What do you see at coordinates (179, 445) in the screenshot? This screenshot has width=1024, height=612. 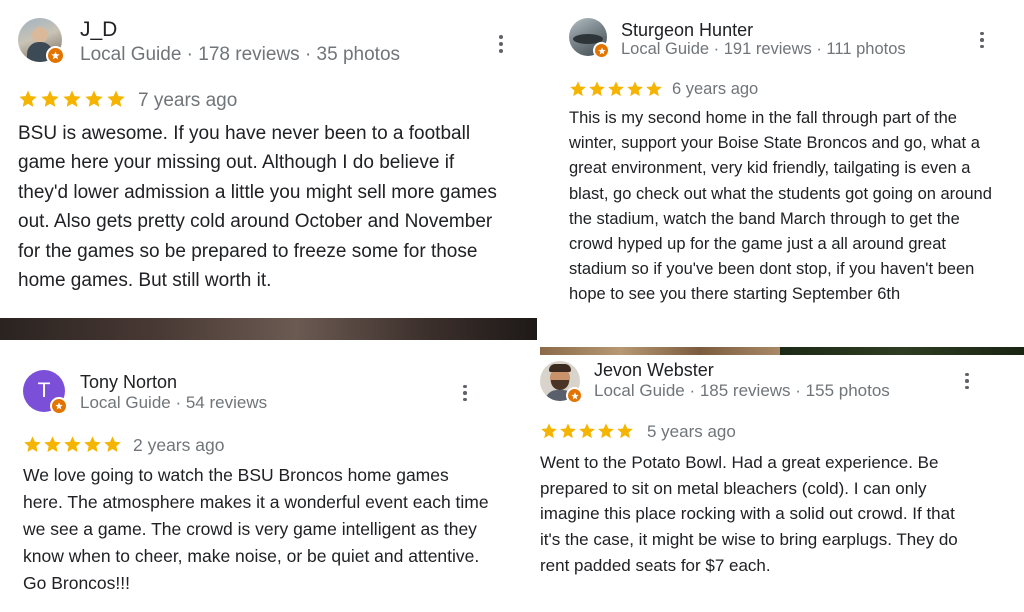 I see `review-date: 2 years ago` at bounding box center [179, 445].